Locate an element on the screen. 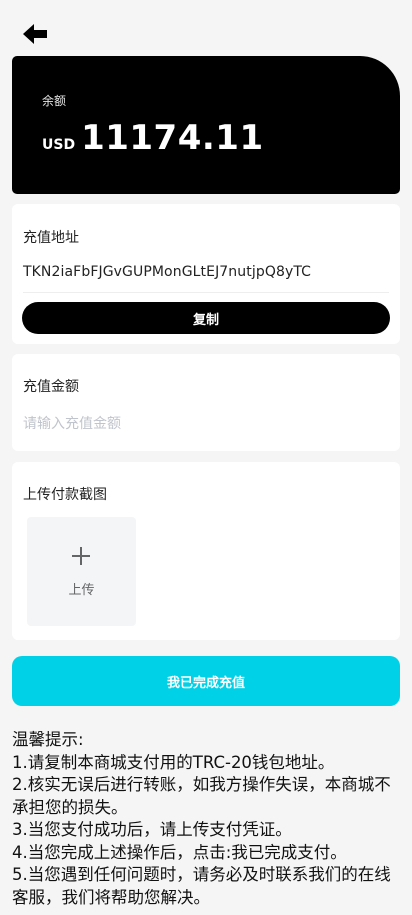 The width and height of the screenshot is (412, 915). recharge-amount-title: 充值金额 is located at coordinates (51, 387).